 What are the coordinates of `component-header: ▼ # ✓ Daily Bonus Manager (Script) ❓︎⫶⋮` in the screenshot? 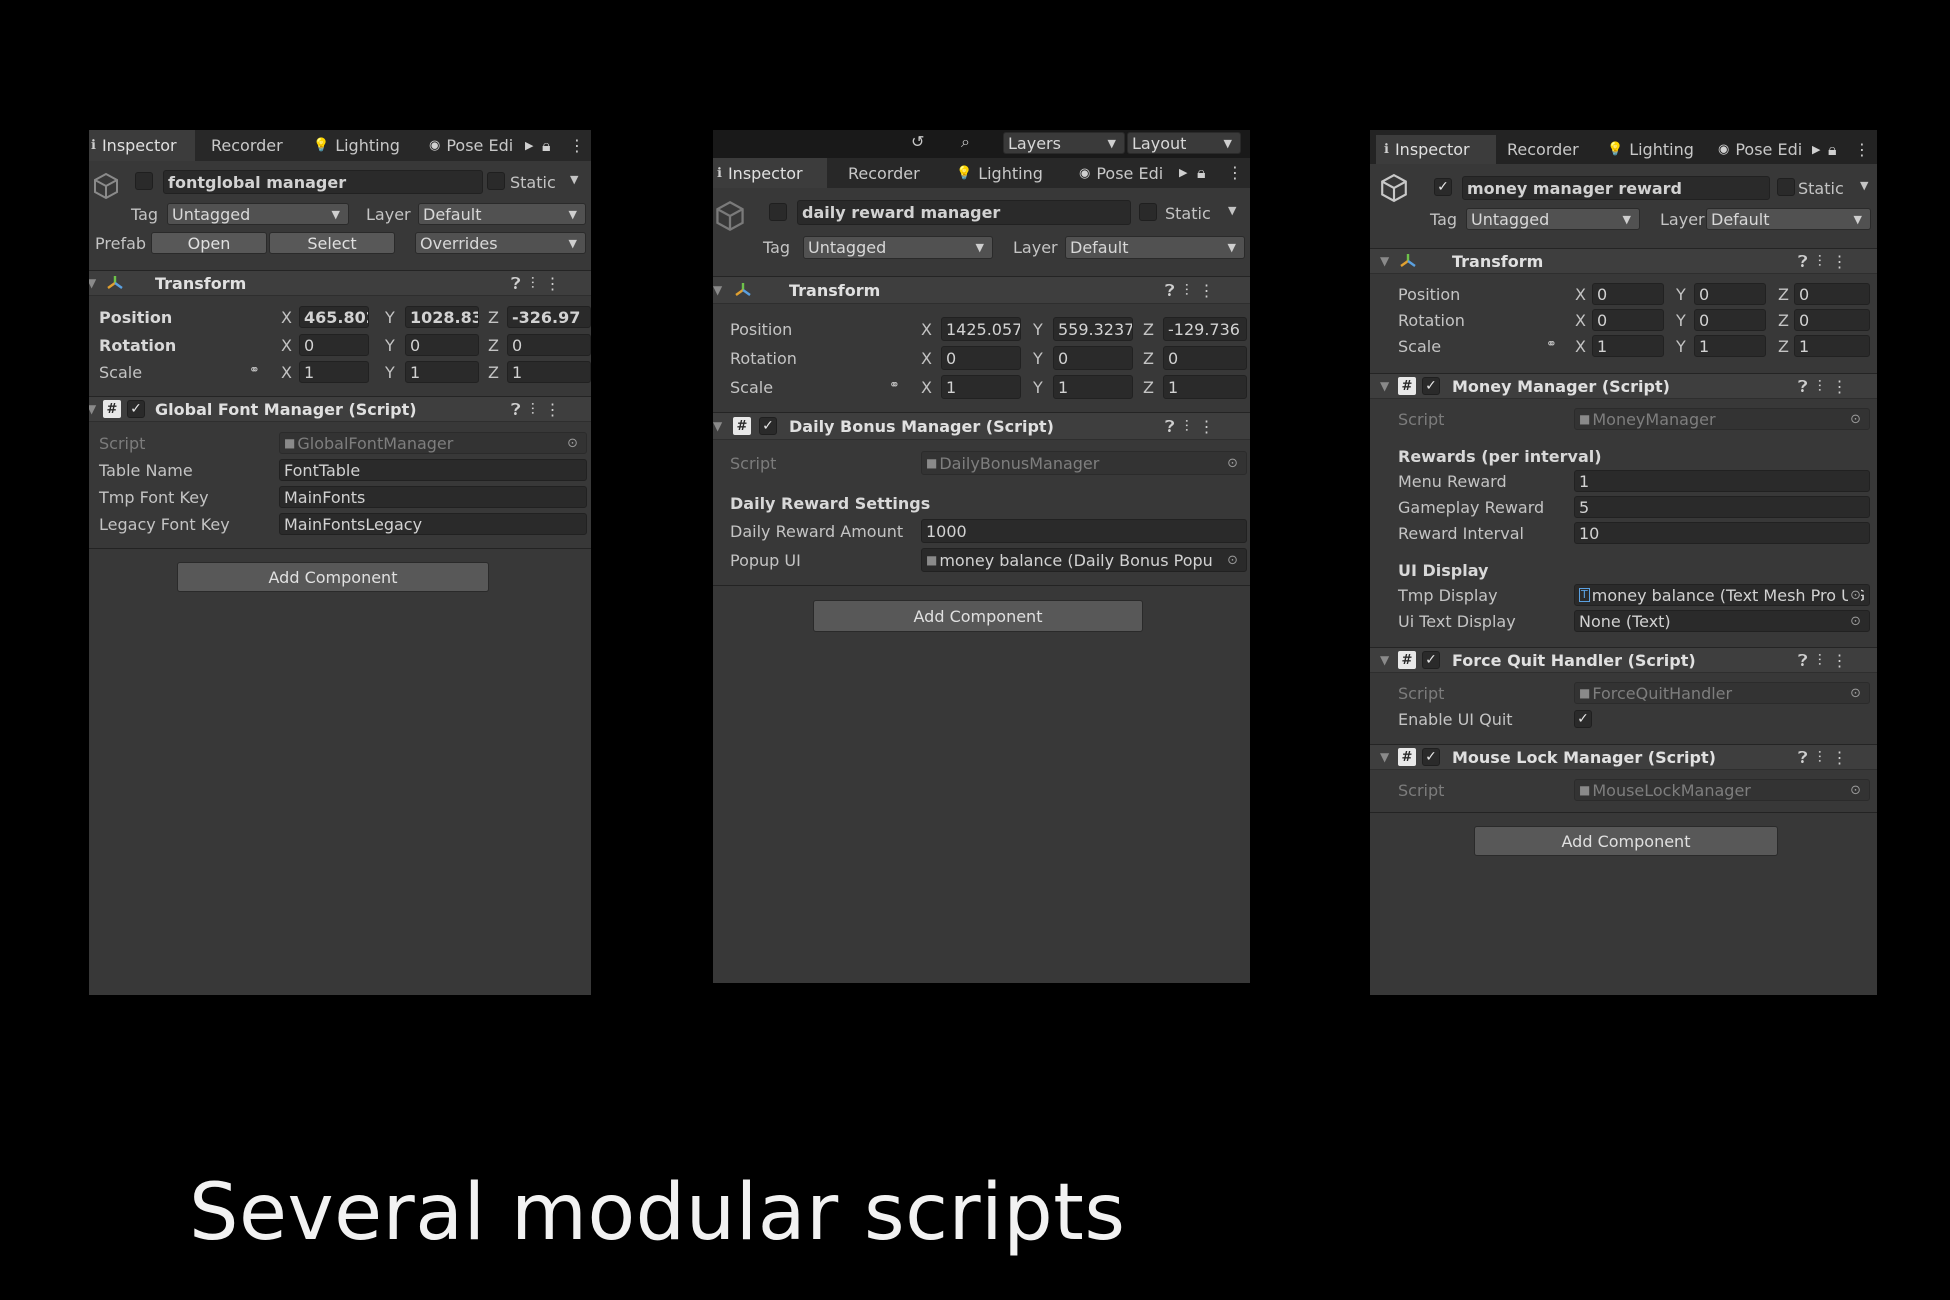 It's located at (981, 426).